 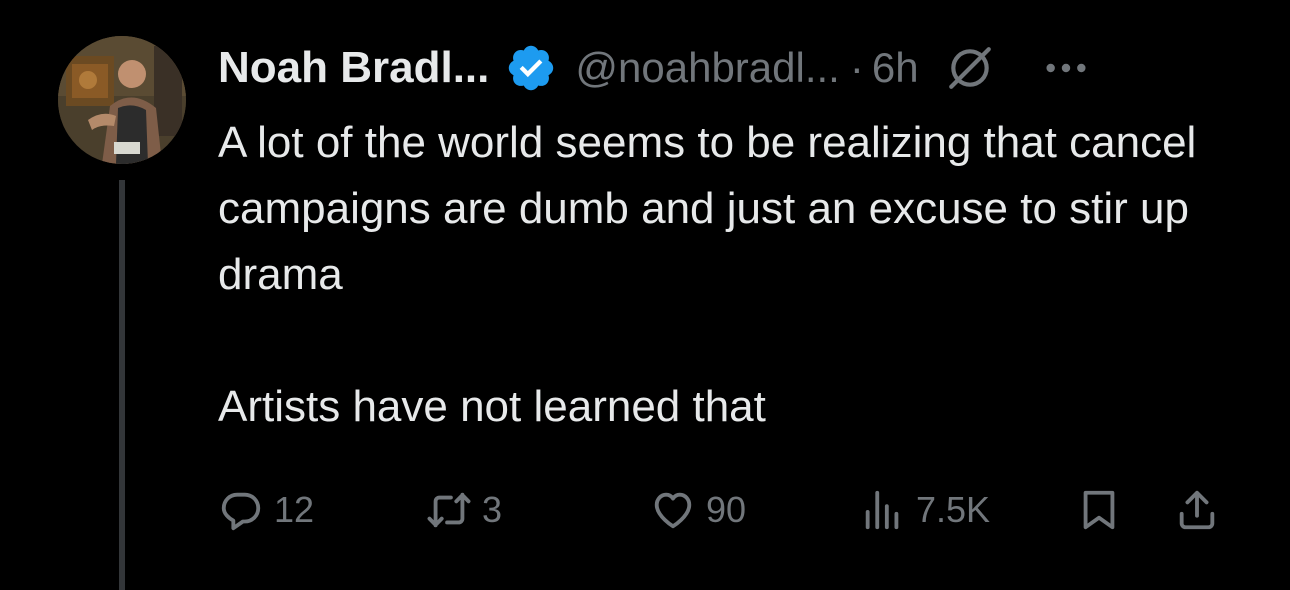 I want to click on share-icon, so click(x=1197, y=510).